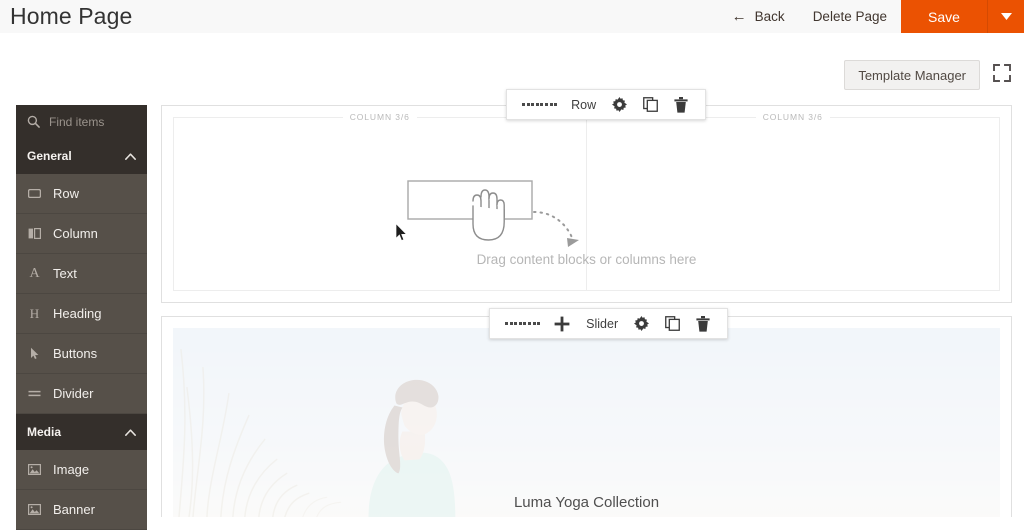  I want to click on back-button-label: Back, so click(769, 16).